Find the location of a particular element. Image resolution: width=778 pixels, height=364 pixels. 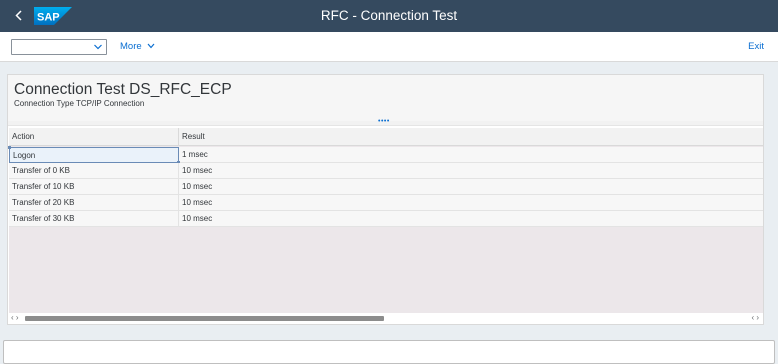

result-cell: 1 msec is located at coordinates (471, 155).